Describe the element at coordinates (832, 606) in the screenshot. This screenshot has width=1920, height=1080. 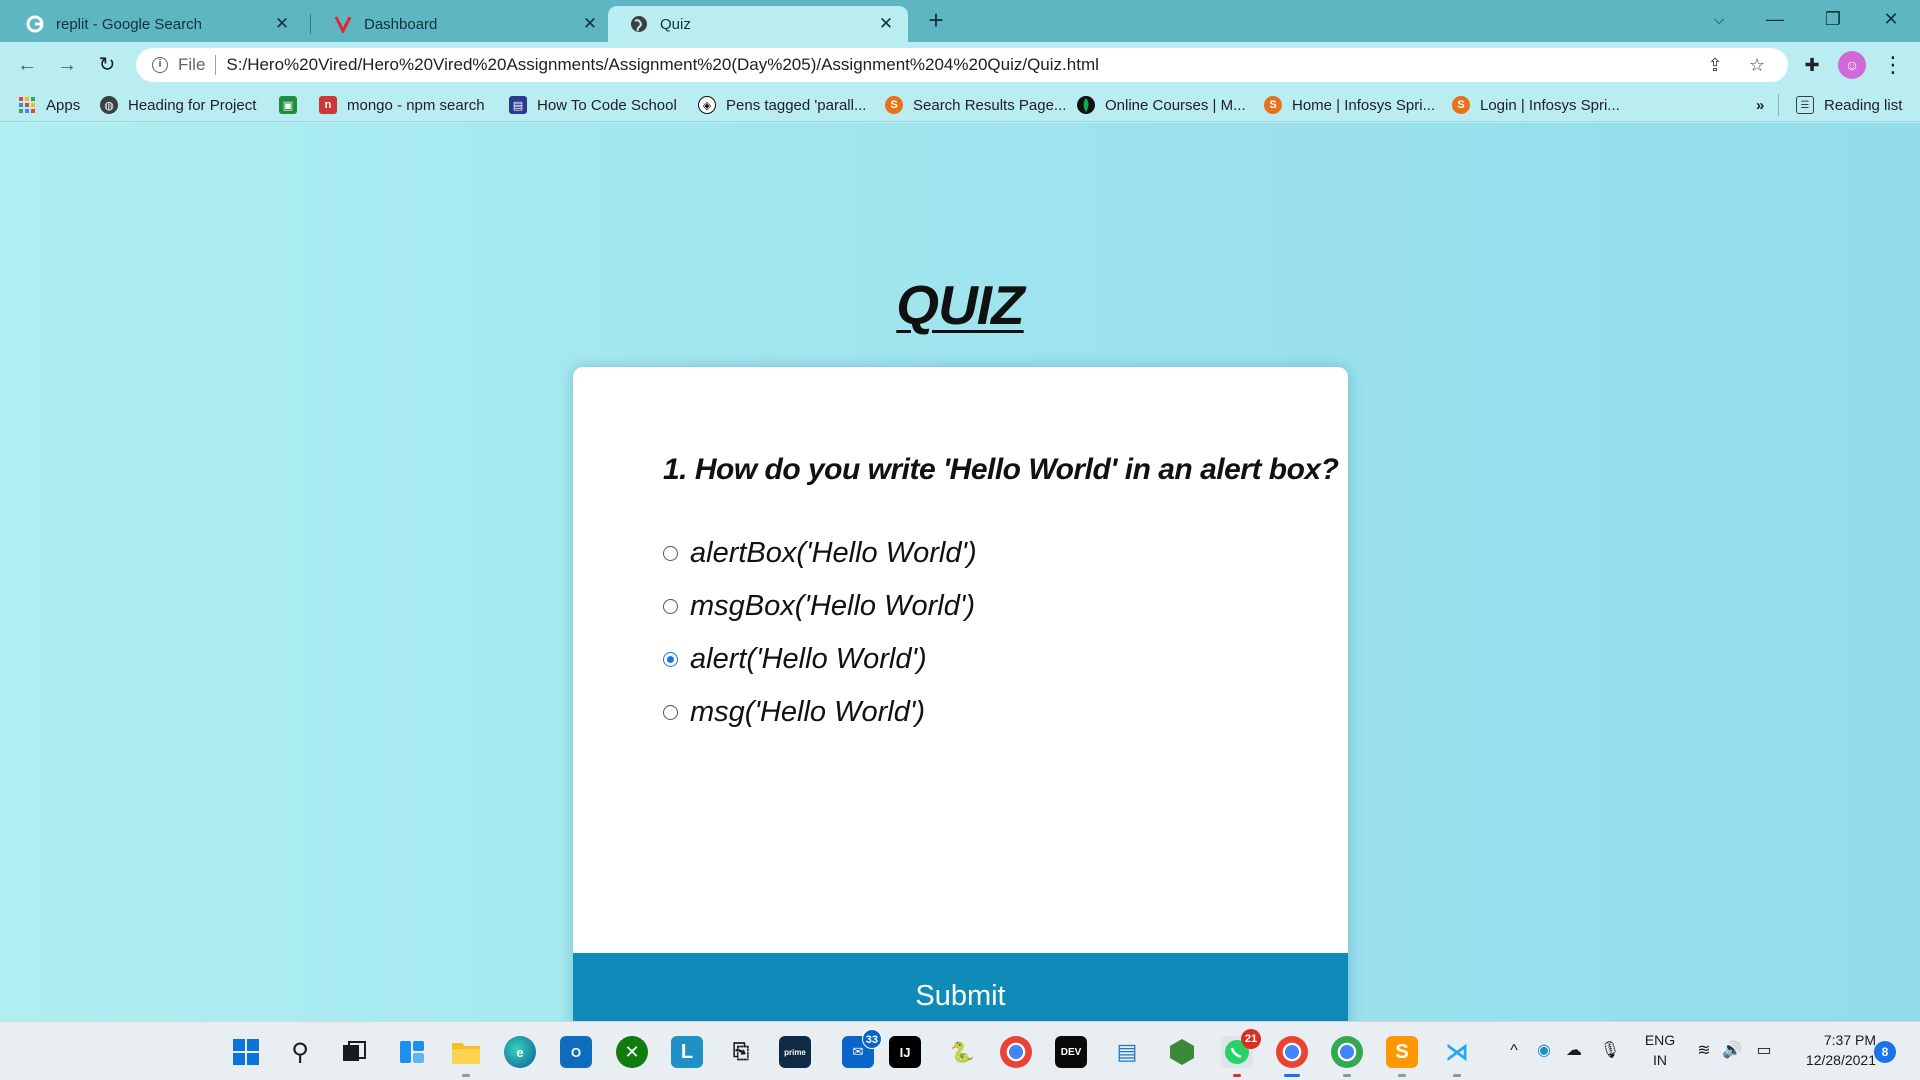
I see `answer-label: msgBox('Hello World')` at that location.